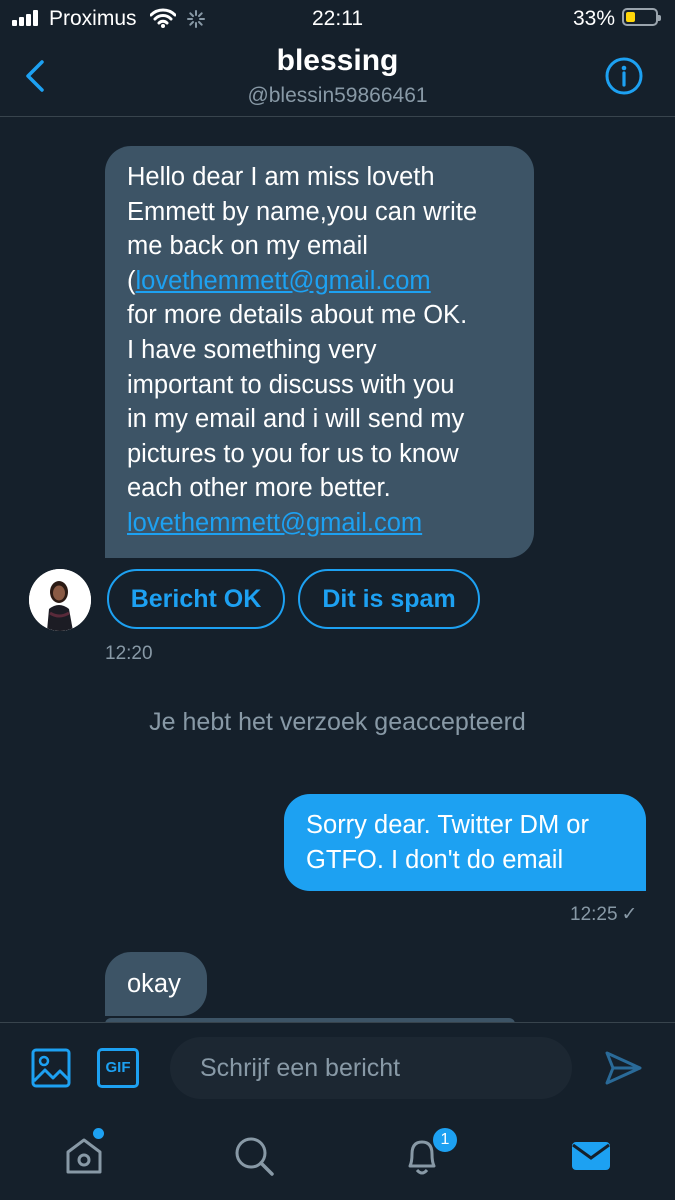  Describe the element at coordinates (623, 1068) in the screenshot. I see `send-icon` at that location.